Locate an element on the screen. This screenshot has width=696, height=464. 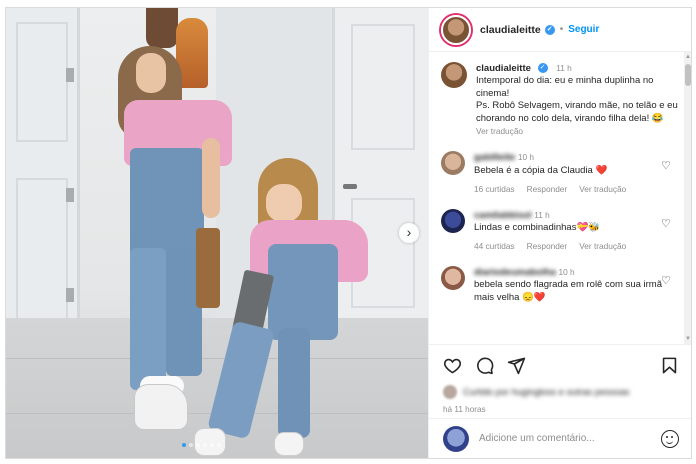
carousel-dots is located at coordinates (201, 445).